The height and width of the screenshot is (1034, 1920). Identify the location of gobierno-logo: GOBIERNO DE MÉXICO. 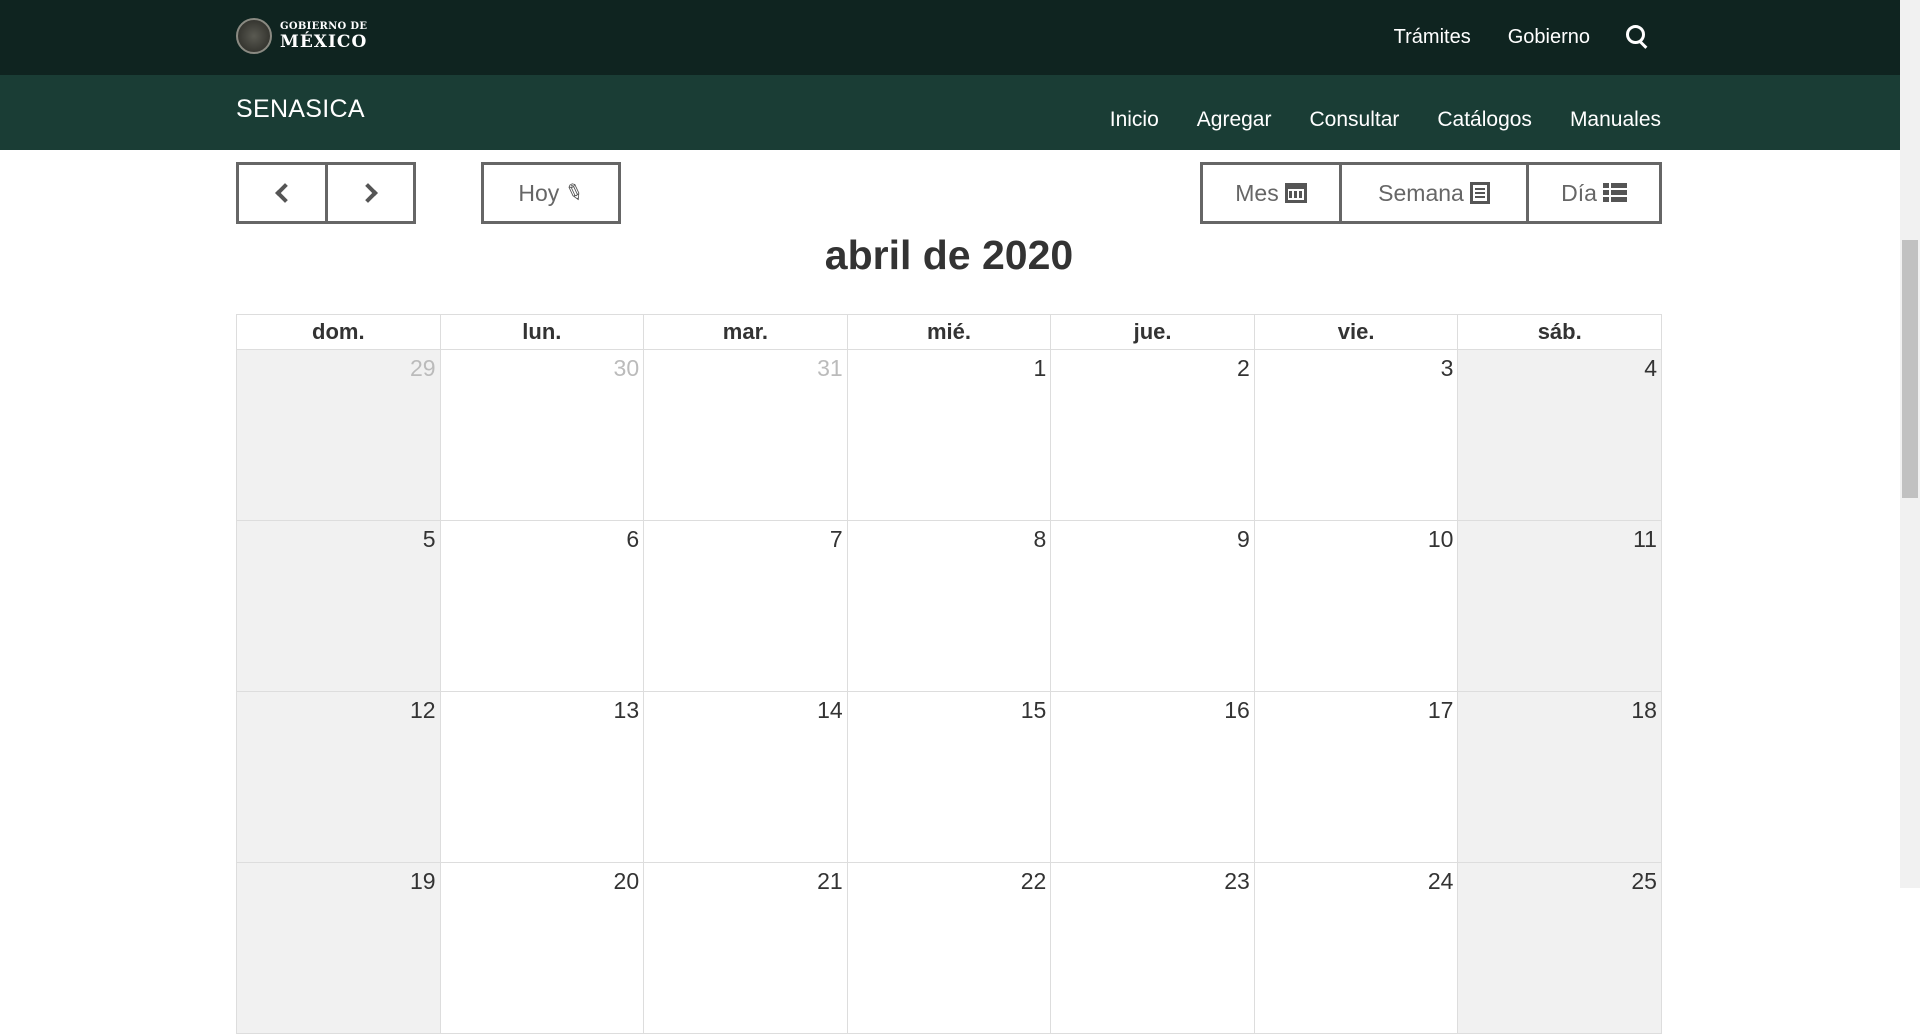
(301, 36).